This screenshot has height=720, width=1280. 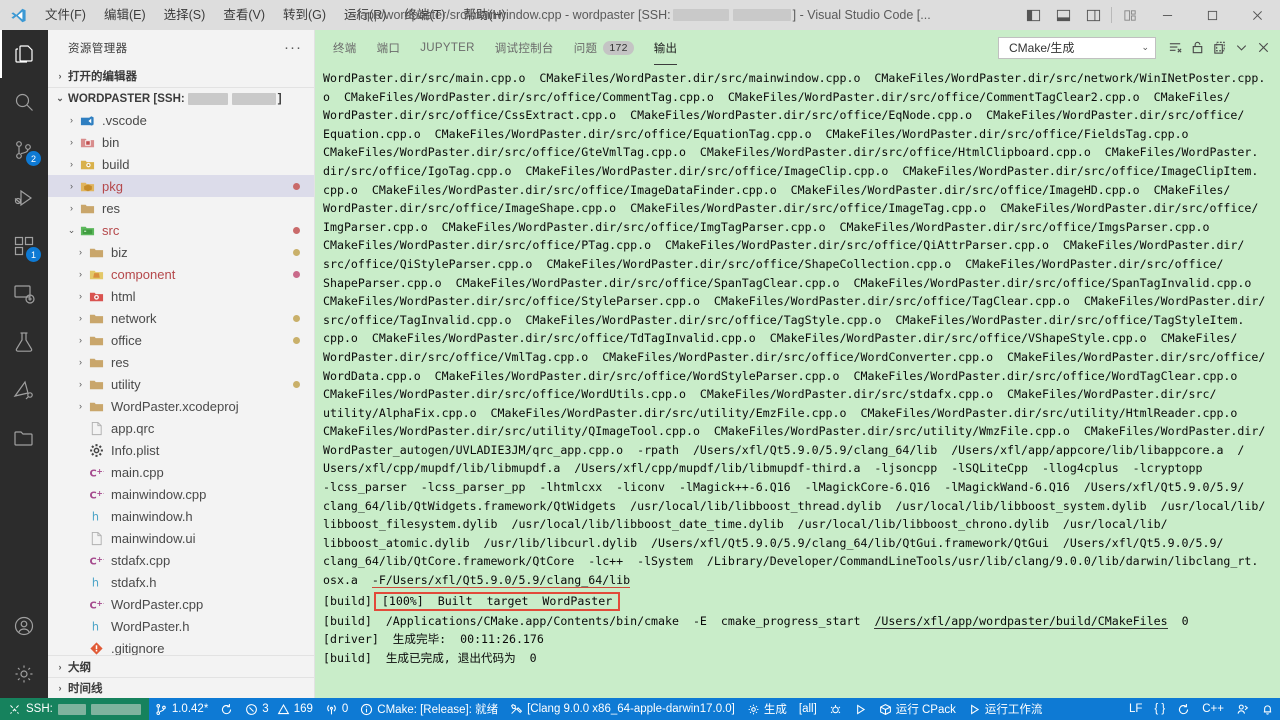 I want to click on tree-folder-wordpaster-xcodeproj: › WordPaster.xcodeproj, so click(x=181, y=406).